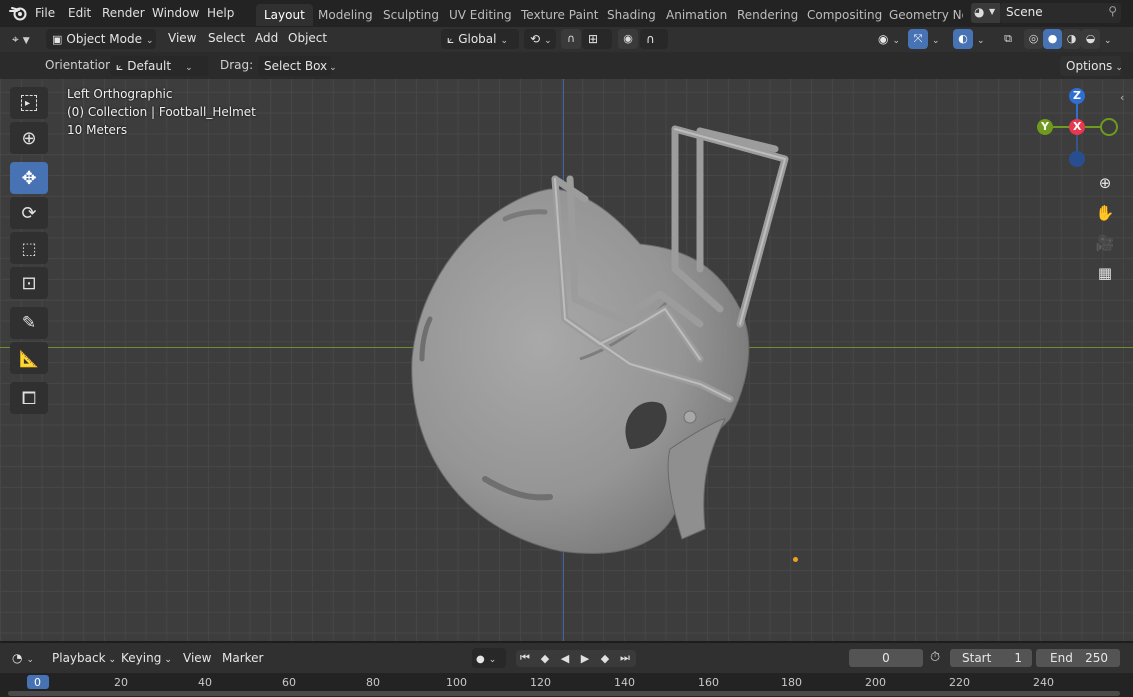  Describe the element at coordinates (696, 15) in the screenshot. I see `tab-animation: Animation` at that location.